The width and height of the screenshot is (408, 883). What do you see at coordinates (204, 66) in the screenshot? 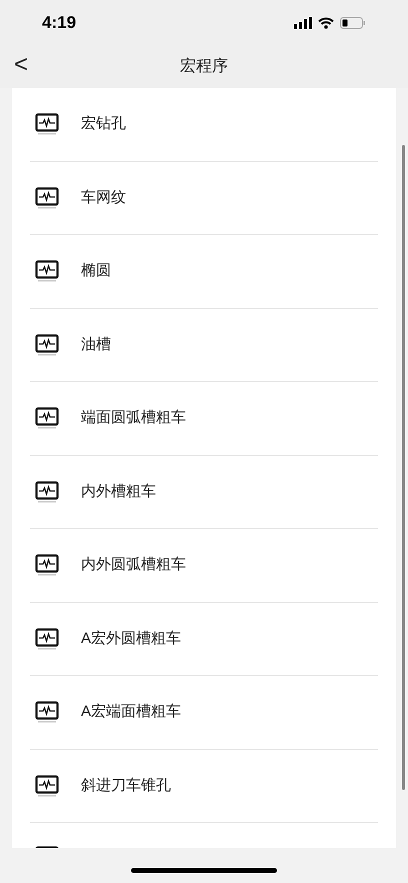
I see `page-title: 宏程序` at bounding box center [204, 66].